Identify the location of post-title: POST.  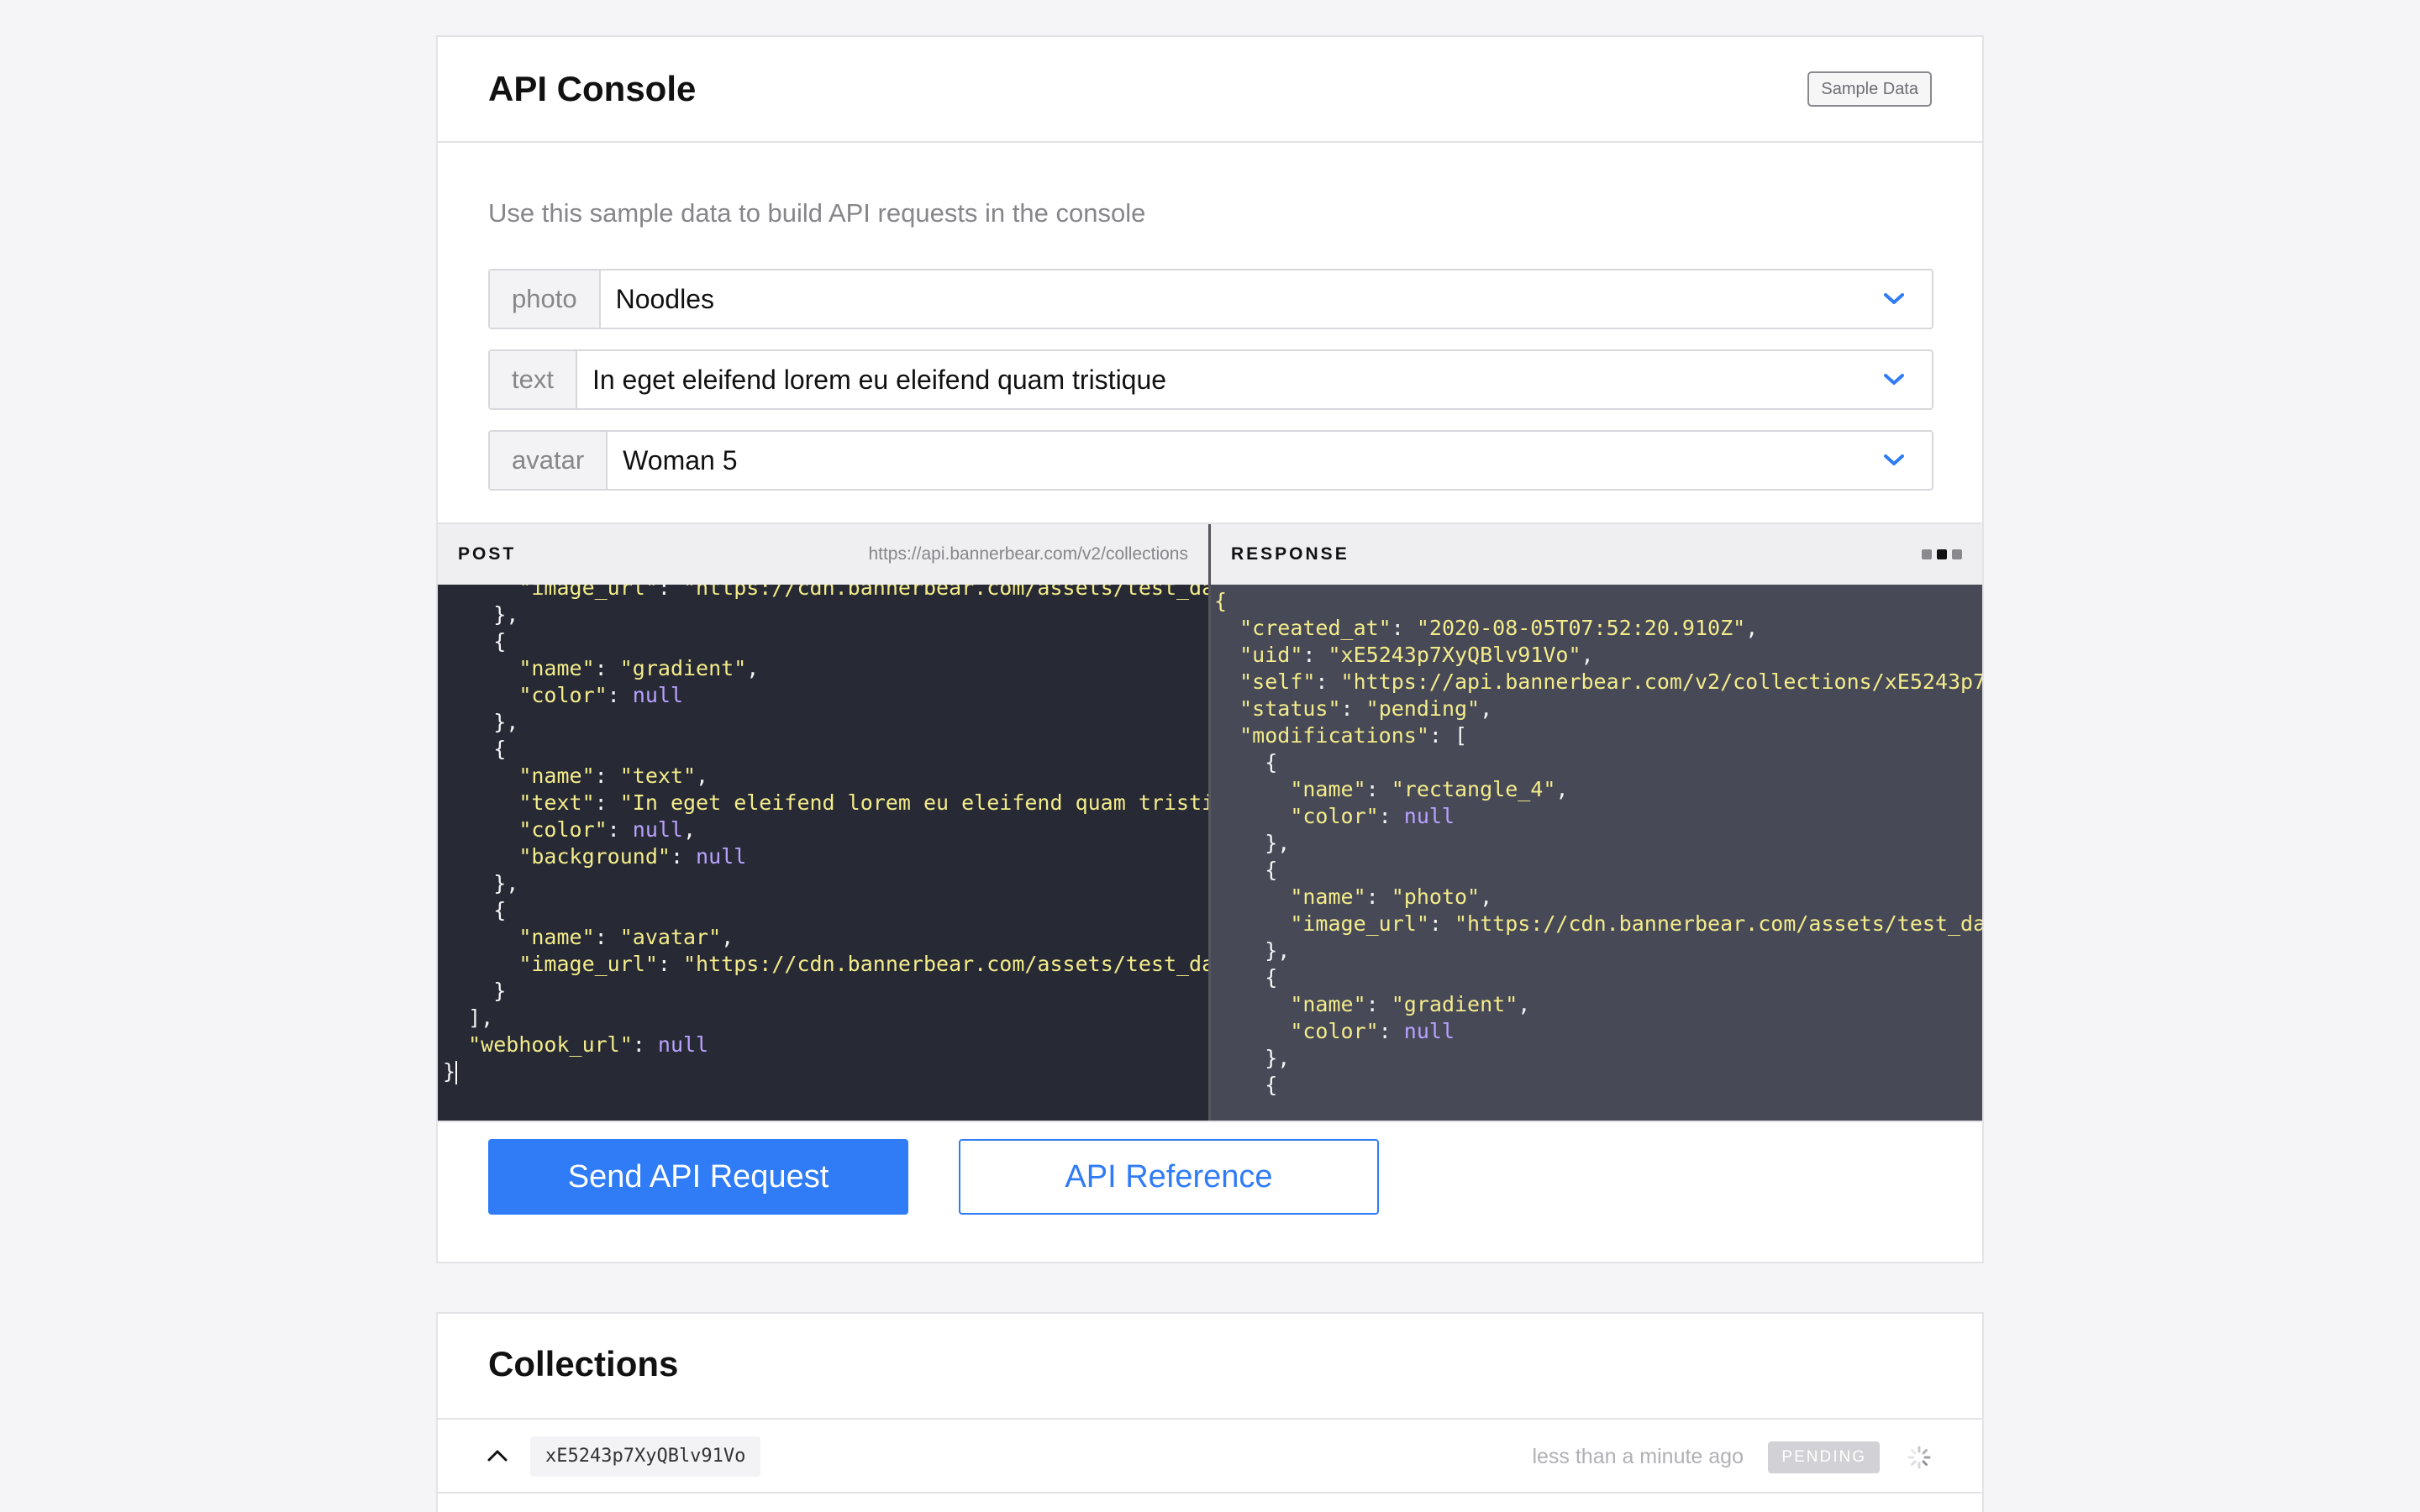
(487, 554).